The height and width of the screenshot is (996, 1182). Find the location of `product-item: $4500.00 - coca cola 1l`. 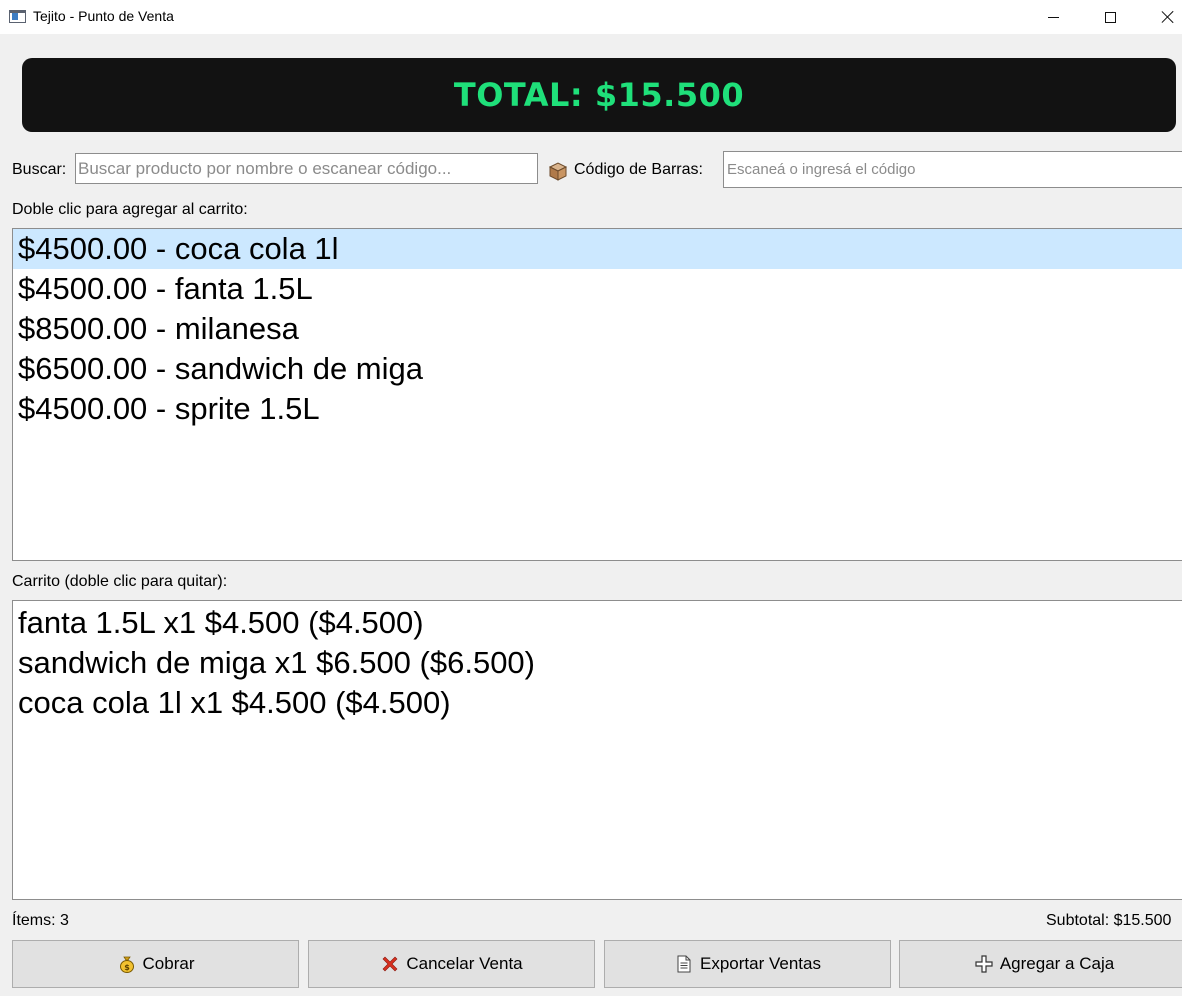

product-item: $4500.00 - coca cola 1l is located at coordinates (597, 249).